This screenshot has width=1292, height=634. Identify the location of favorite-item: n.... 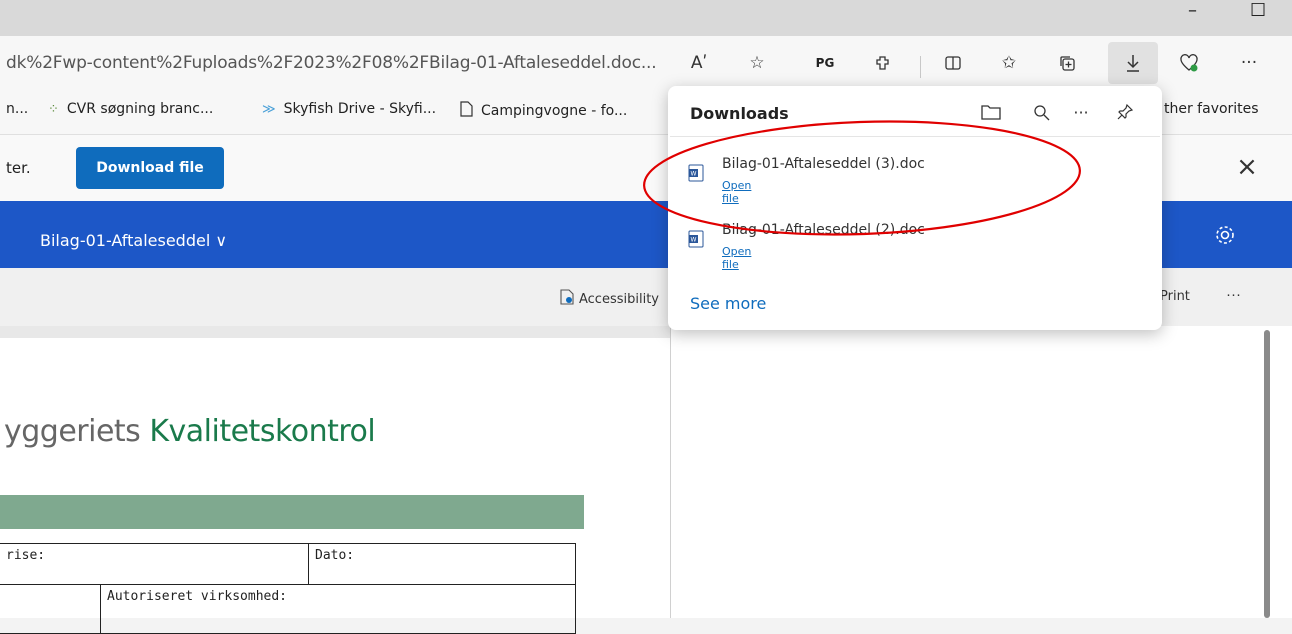
(17, 109).